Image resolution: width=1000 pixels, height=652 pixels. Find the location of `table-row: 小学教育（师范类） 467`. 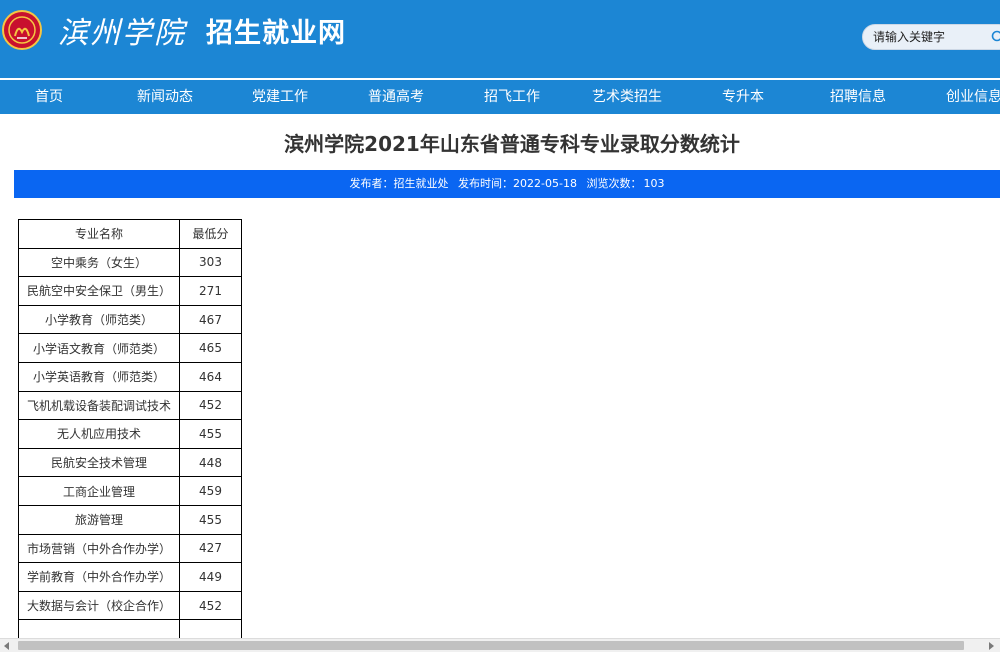

table-row: 小学教育（师范类） 467 is located at coordinates (130, 319).